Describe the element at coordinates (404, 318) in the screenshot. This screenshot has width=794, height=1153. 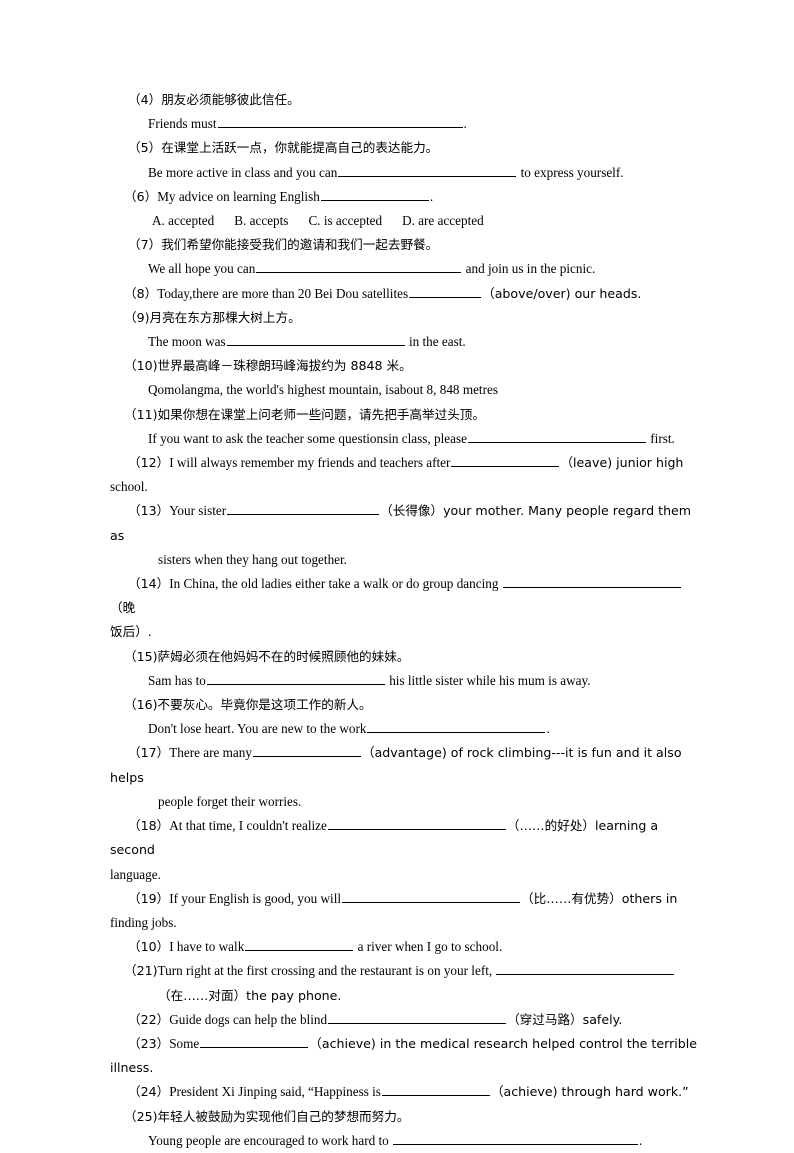
I see `exercise-item-9-chinese: （9)月亮在东方那棵大树上方。` at that location.